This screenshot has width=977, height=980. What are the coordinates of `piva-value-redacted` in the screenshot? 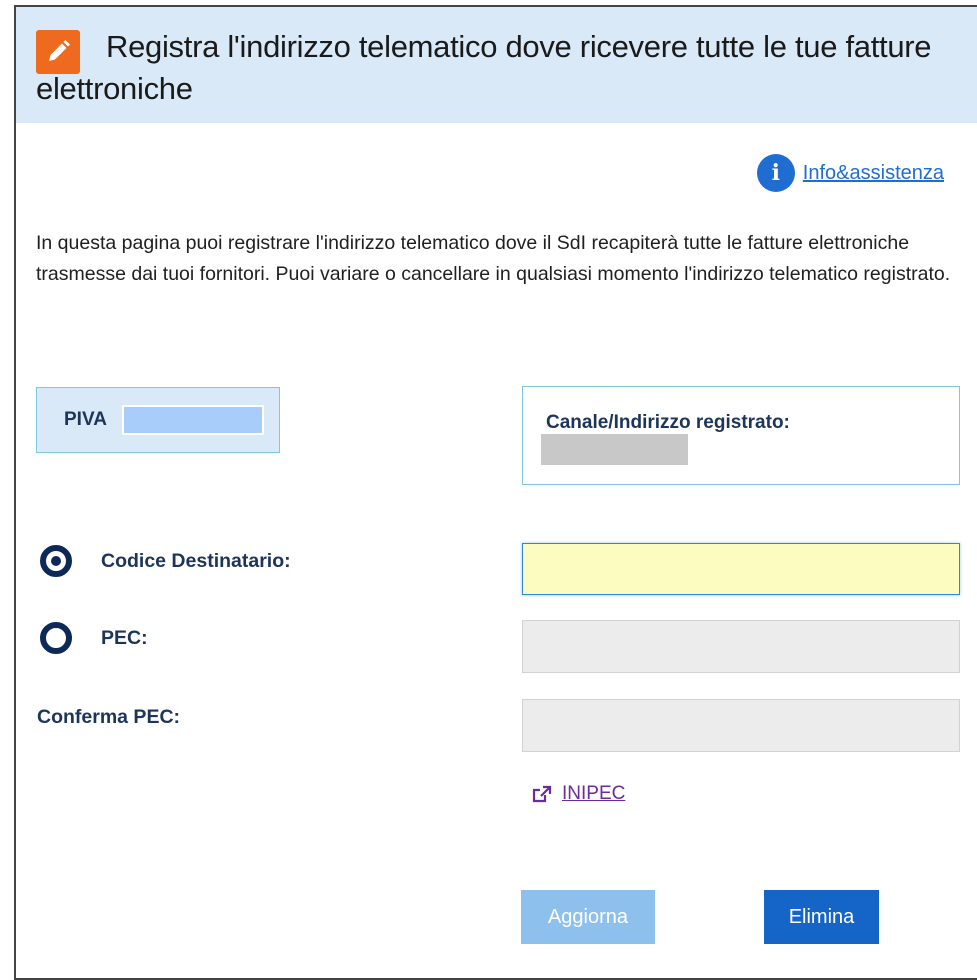 It's located at (193, 420).